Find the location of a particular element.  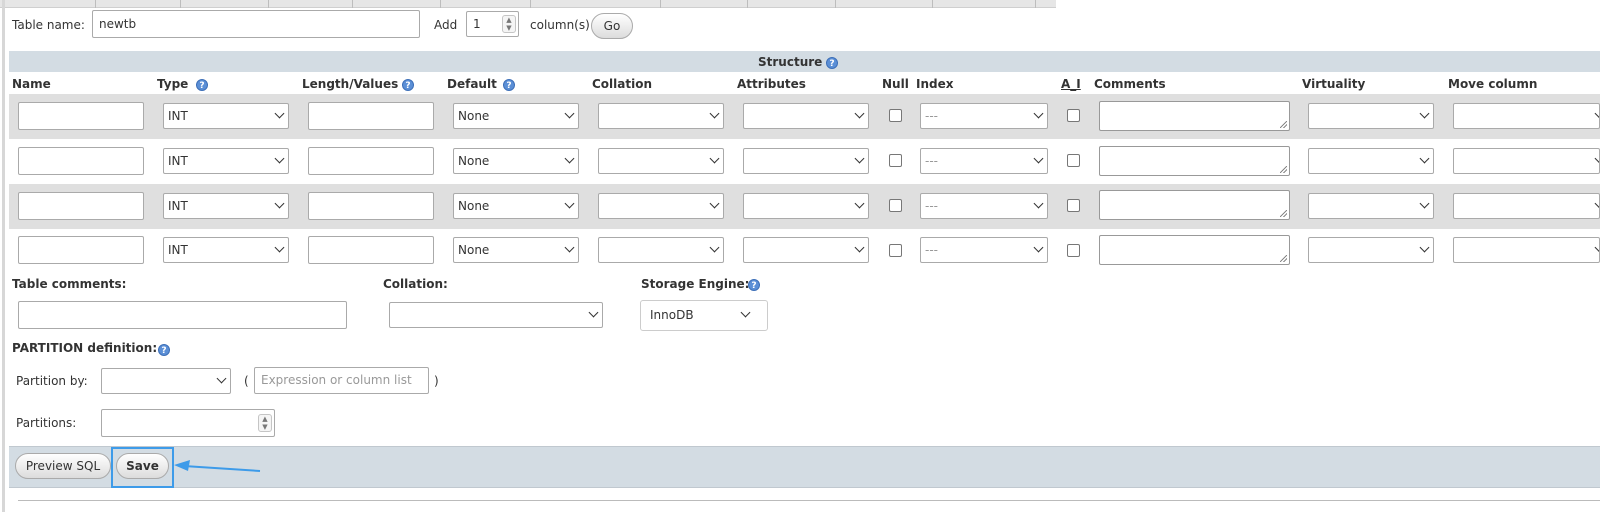

partitions-count-input: ▲ ▼ is located at coordinates (188, 423).